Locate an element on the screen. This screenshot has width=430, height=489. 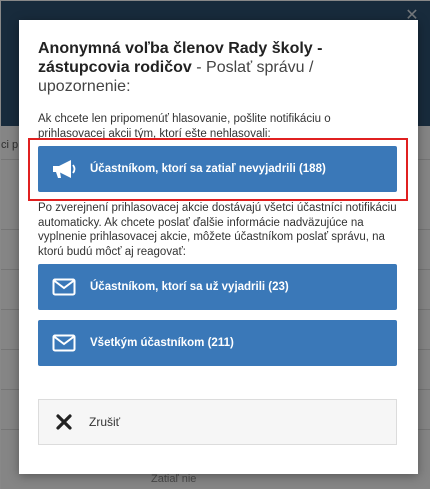
close-icon is located at coordinates (64, 422).